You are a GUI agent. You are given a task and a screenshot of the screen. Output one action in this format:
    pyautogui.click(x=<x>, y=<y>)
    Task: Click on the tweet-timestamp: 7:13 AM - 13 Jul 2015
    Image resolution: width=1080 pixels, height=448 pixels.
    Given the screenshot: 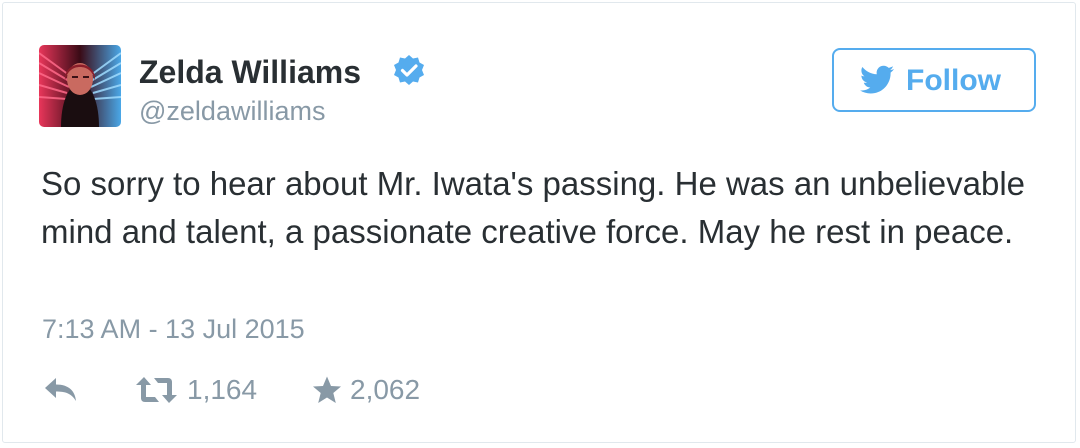 What is the action you would take?
    pyautogui.click(x=173, y=329)
    